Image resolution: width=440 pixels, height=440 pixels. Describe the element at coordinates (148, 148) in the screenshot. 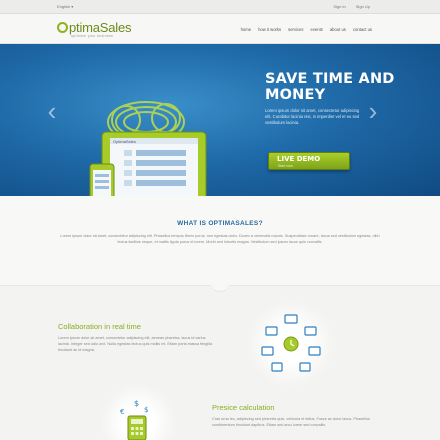

I see `hero-illustration: OptimaSales` at that location.